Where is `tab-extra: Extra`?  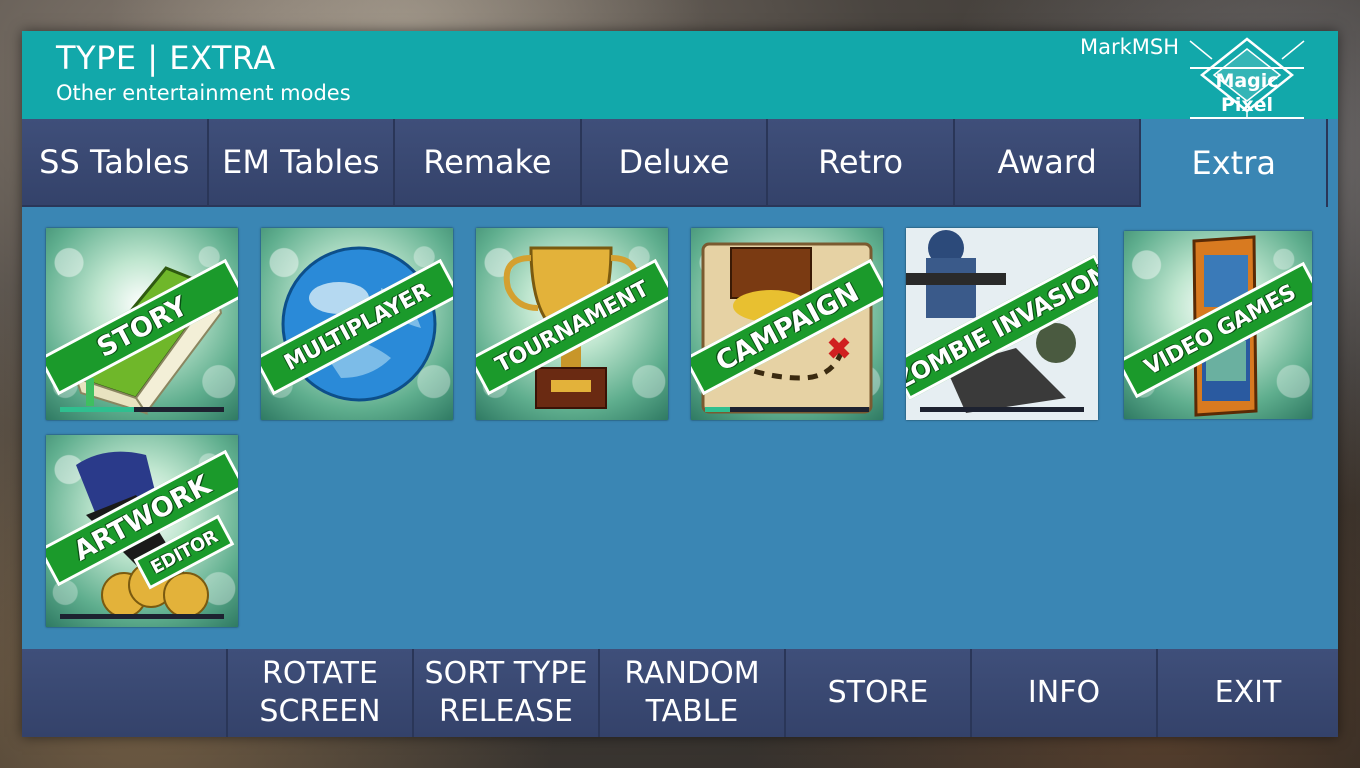
tab-extra: Extra is located at coordinates (1235, 163).